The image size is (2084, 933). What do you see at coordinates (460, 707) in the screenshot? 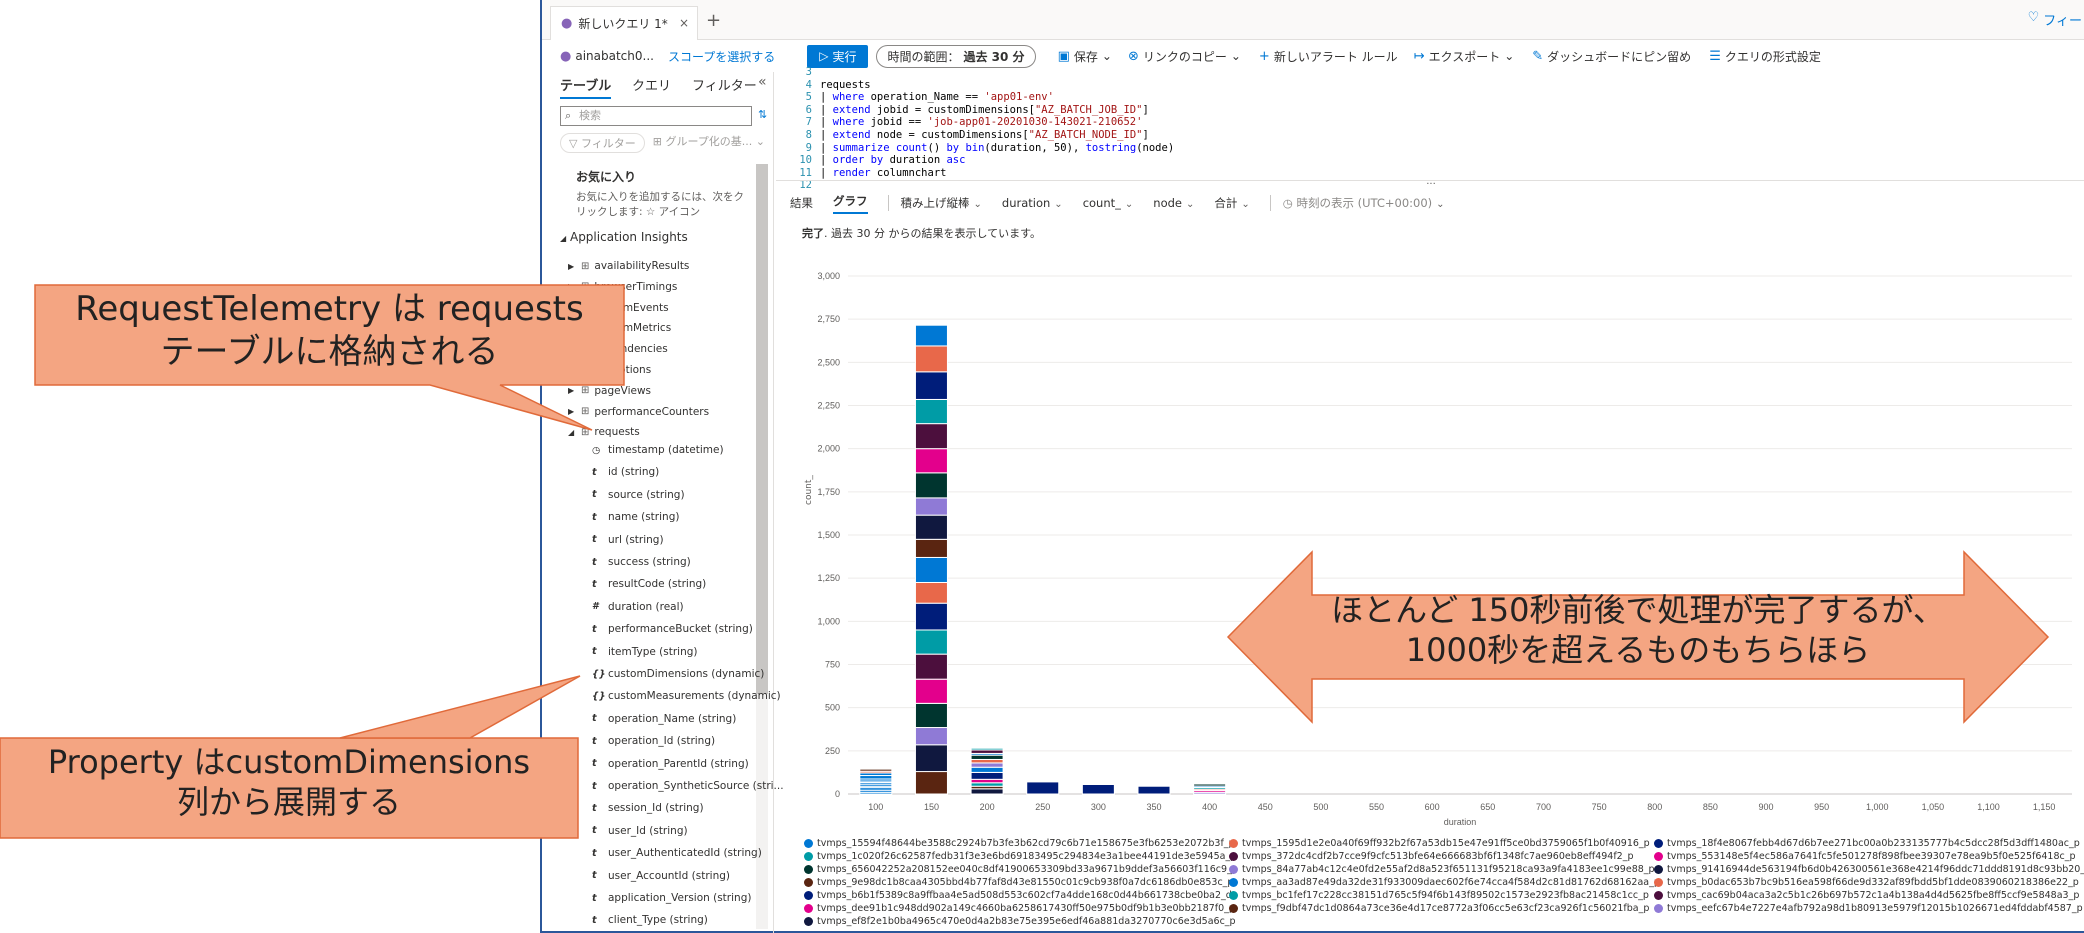
I see `property-callout-pointer` at bounding box center [460, 707].